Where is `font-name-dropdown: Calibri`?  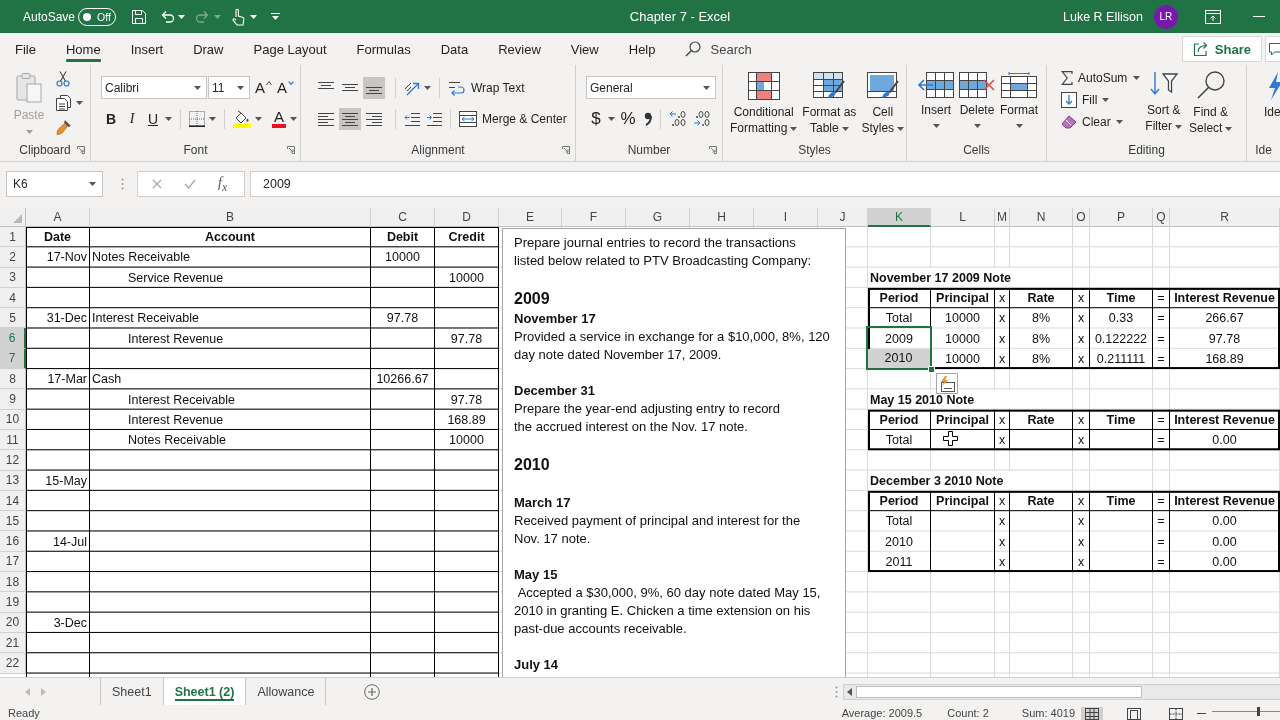
font-name-dropdown: Calibri is located at coordinates (154, 87).